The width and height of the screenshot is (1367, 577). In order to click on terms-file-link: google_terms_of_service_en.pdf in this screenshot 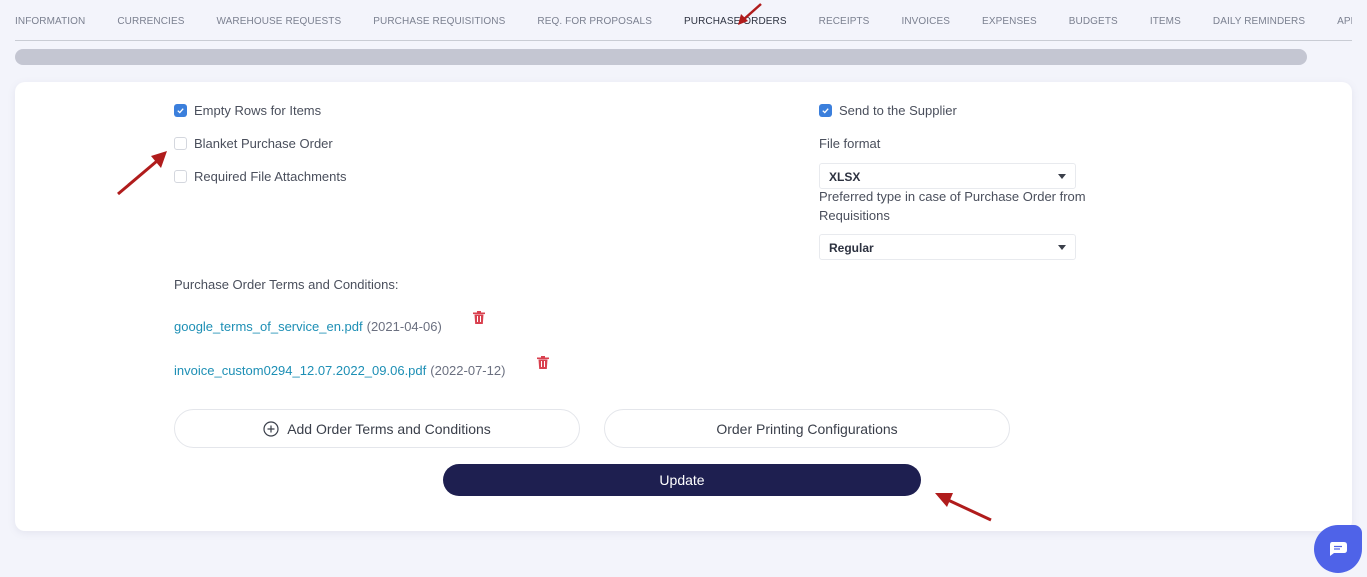, I will do `click(268, 326)`.